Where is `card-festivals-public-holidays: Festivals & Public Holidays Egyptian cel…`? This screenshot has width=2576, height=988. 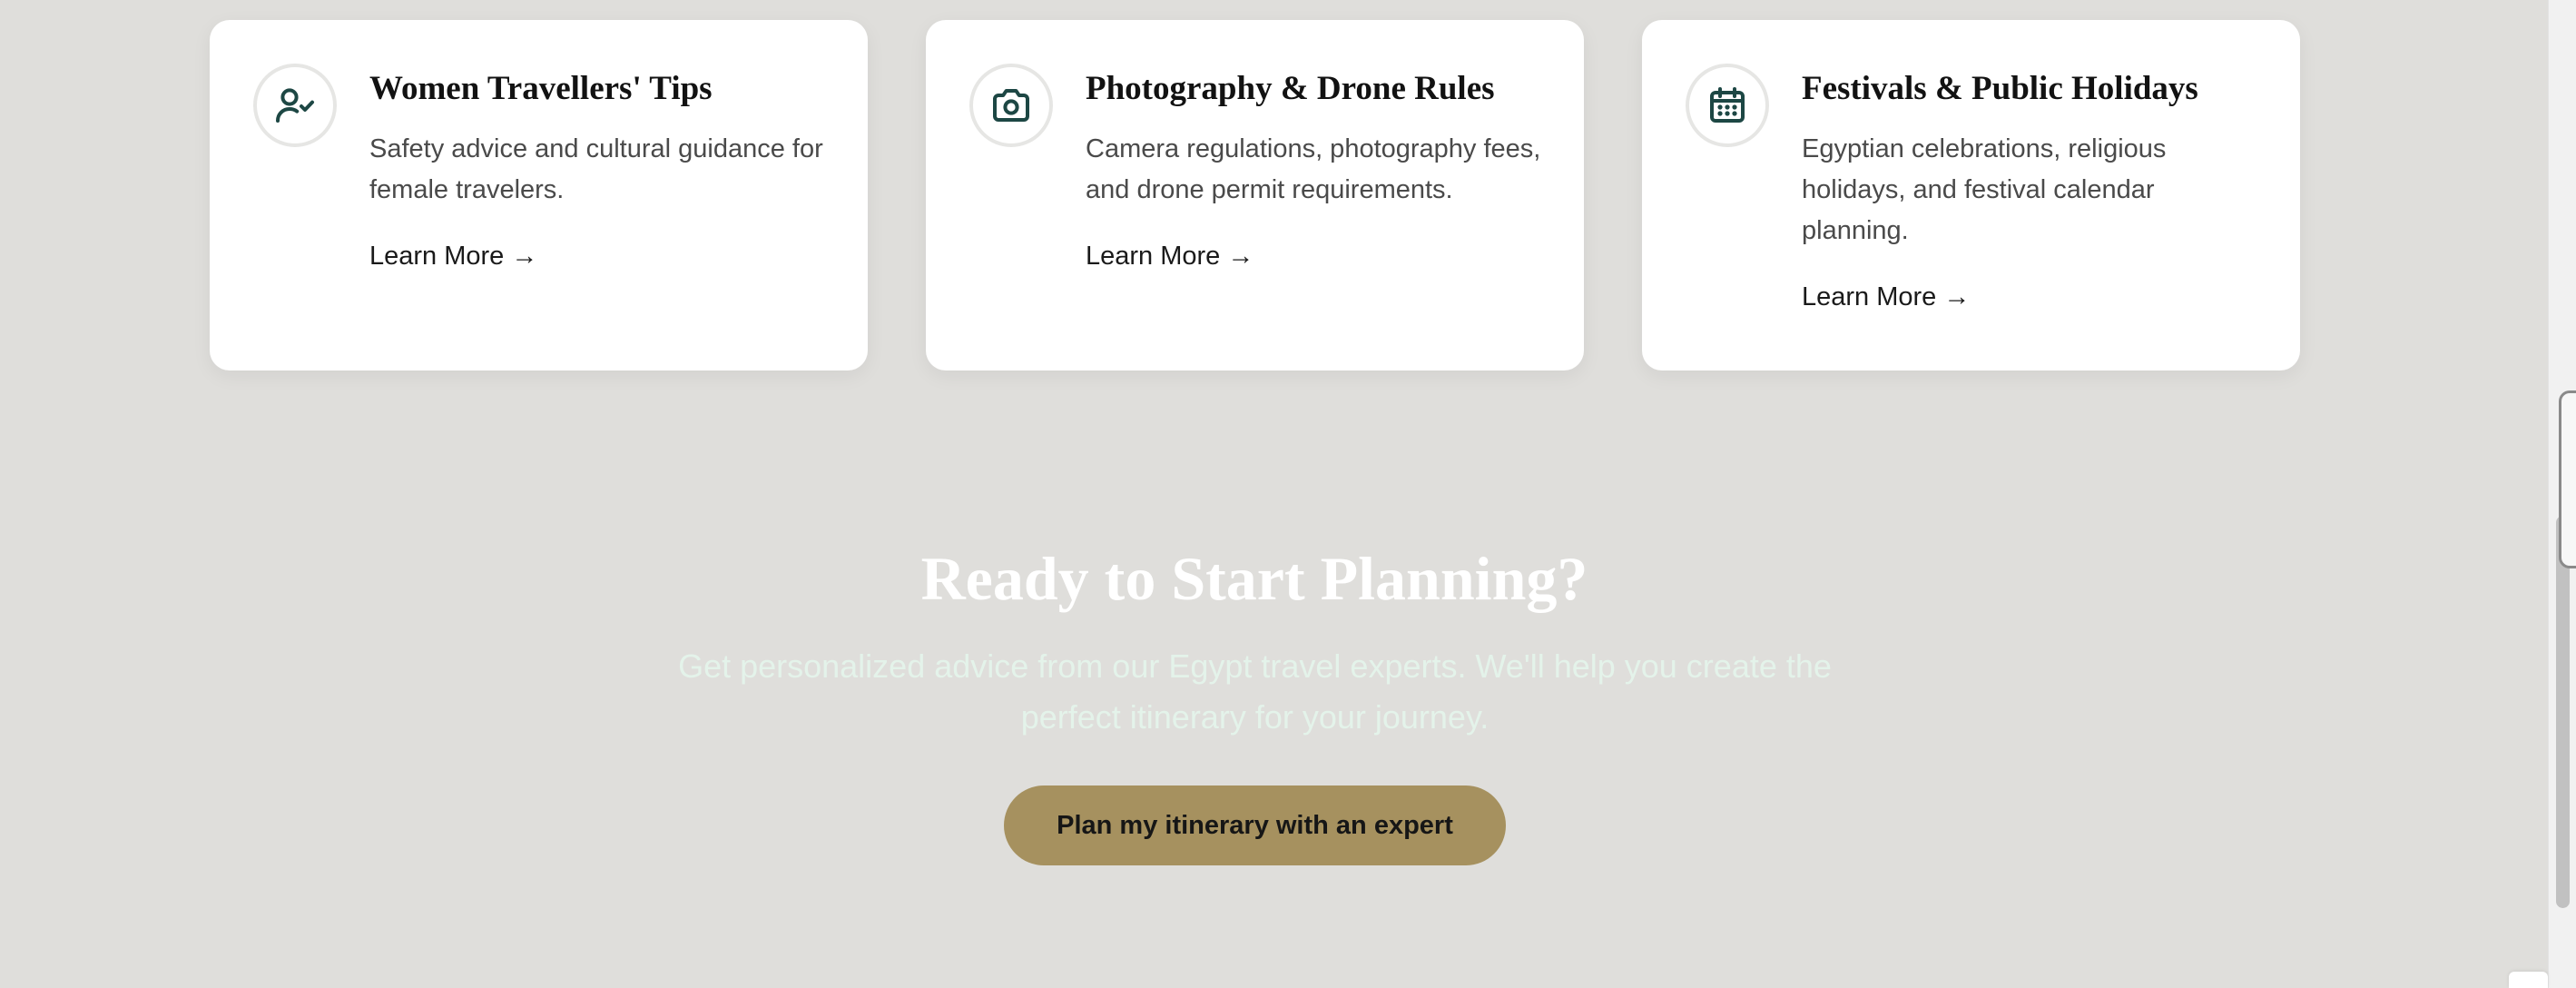 card-festivals-public-holidays: Festivals & Public Holidays Egyptian cel… is located at coordinates (1971, 195).